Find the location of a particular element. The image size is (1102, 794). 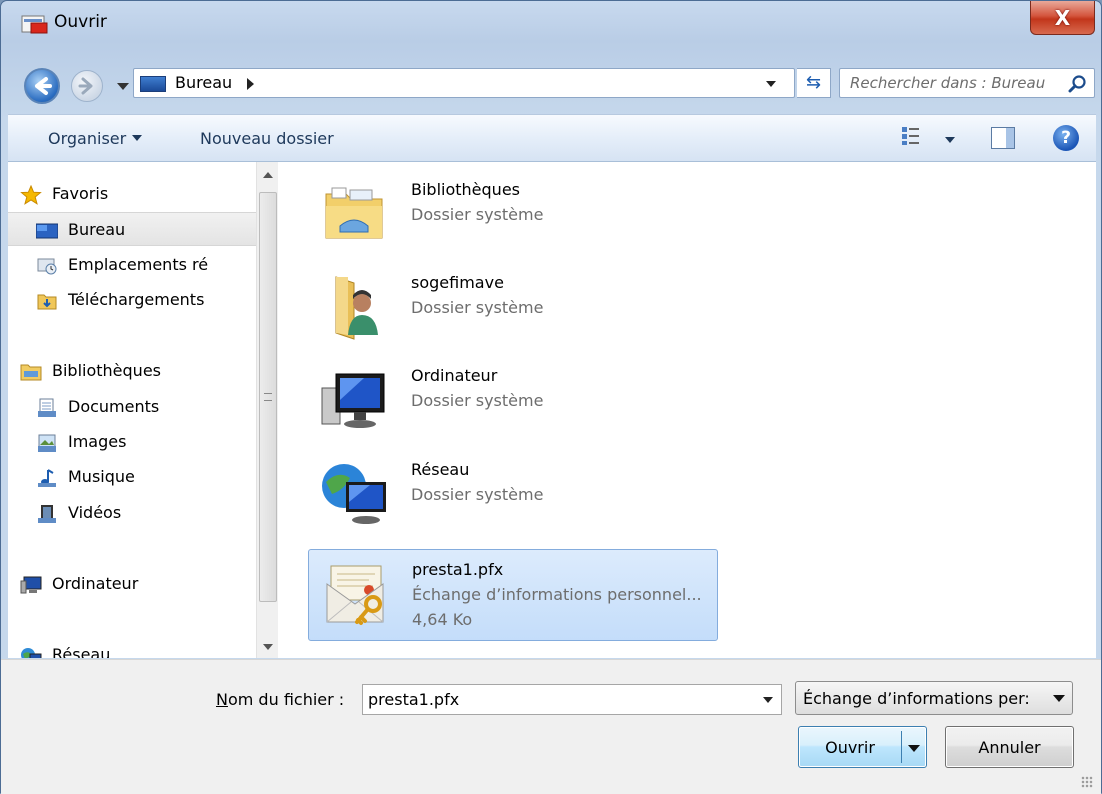

open-options-dropdown-icon is located at coordinates (914, 748).